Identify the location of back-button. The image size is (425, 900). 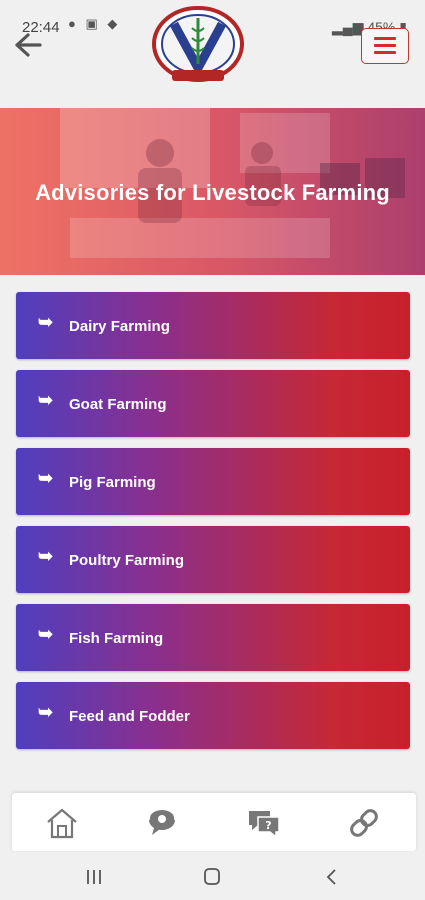
(28, 45).